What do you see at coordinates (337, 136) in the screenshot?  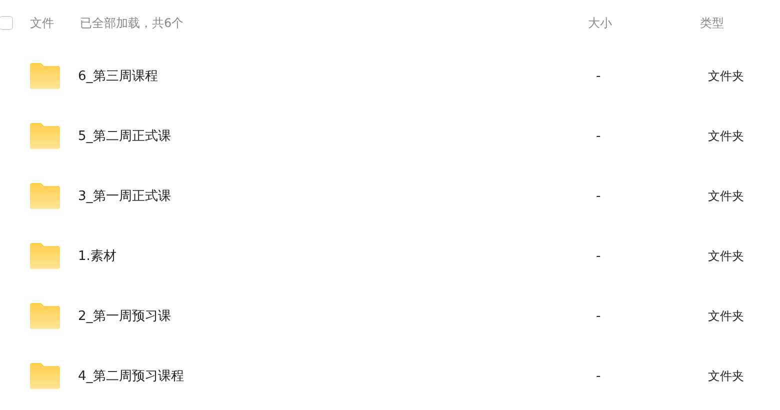 I see `folder-name: 5_第二周正式课` at bounding box center [337, 136].